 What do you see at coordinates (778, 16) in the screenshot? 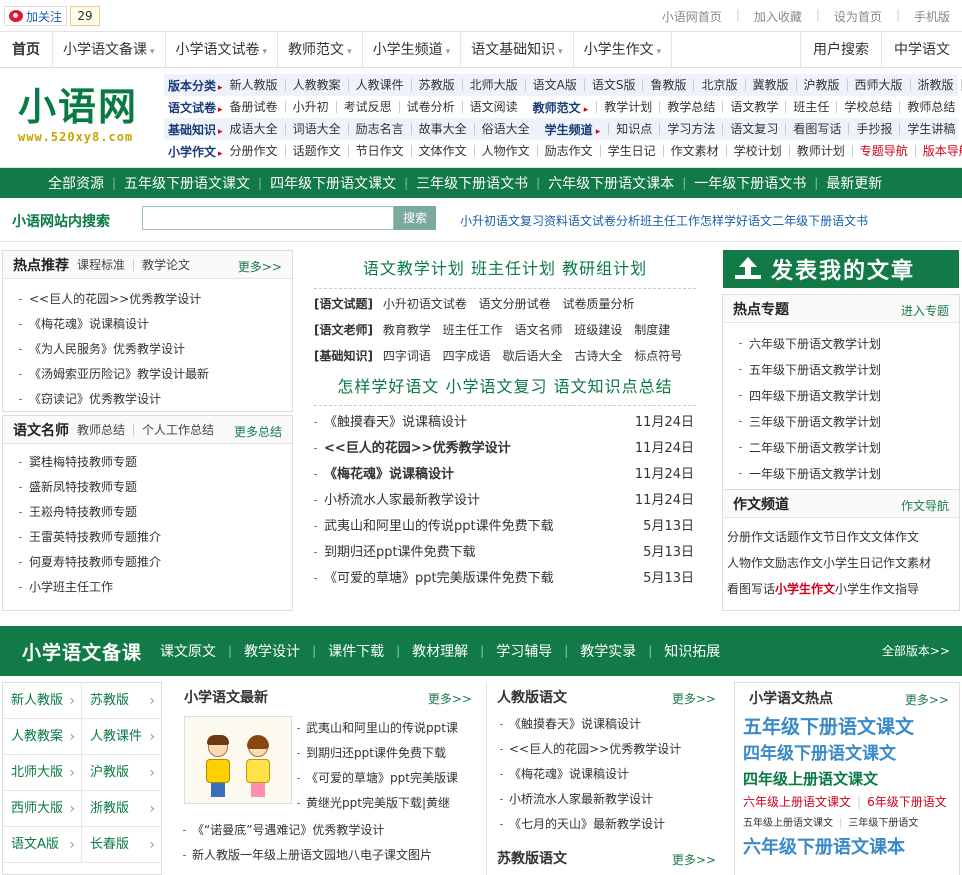
I see `bookmark-link: 加入收藏` at bounding box center [778, 16].